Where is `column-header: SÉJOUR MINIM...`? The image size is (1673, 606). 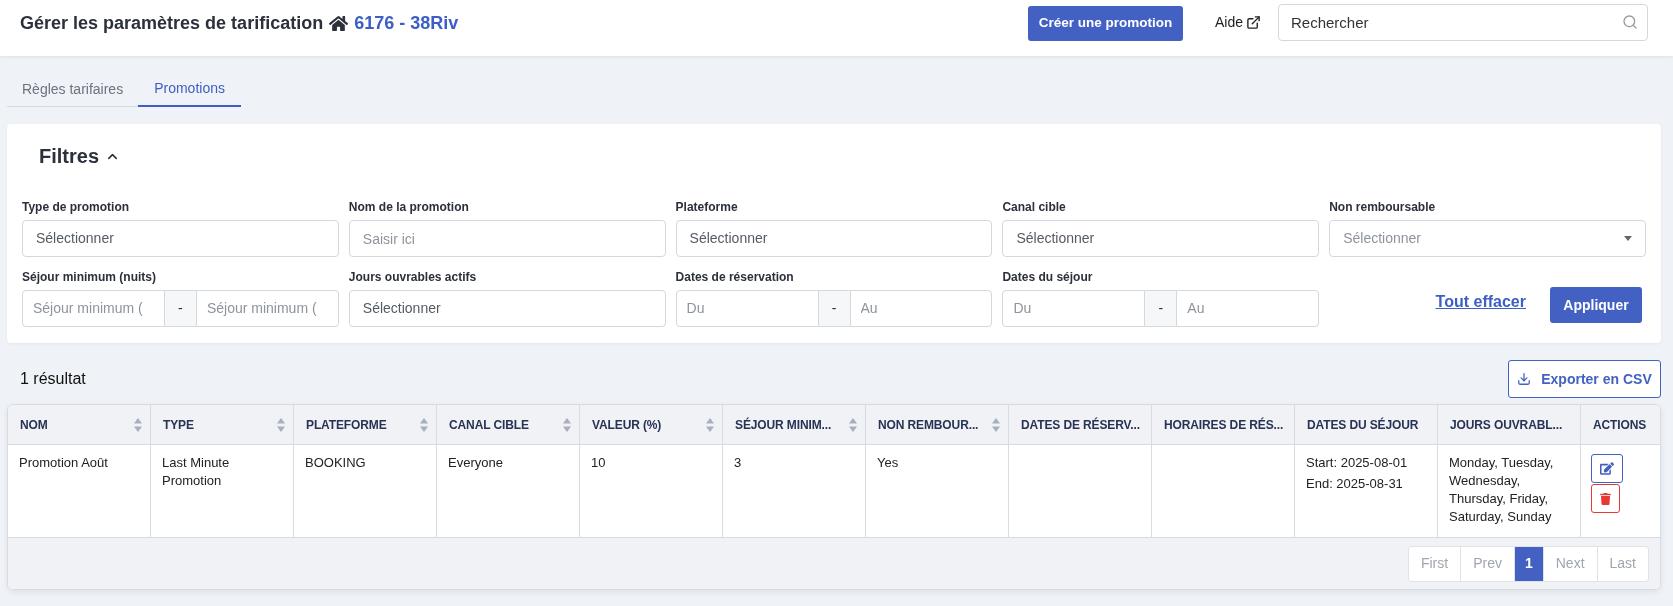 column-header: SÉJOUR MINIM... is located at coordinates (794, 424).